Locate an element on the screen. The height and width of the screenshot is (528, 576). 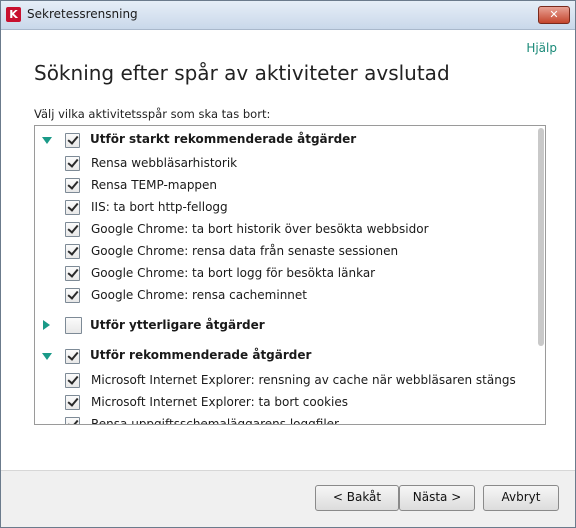
group-row-strong: Utför starkt rekommenderade åtgärder is located at coordinates (285, 140).